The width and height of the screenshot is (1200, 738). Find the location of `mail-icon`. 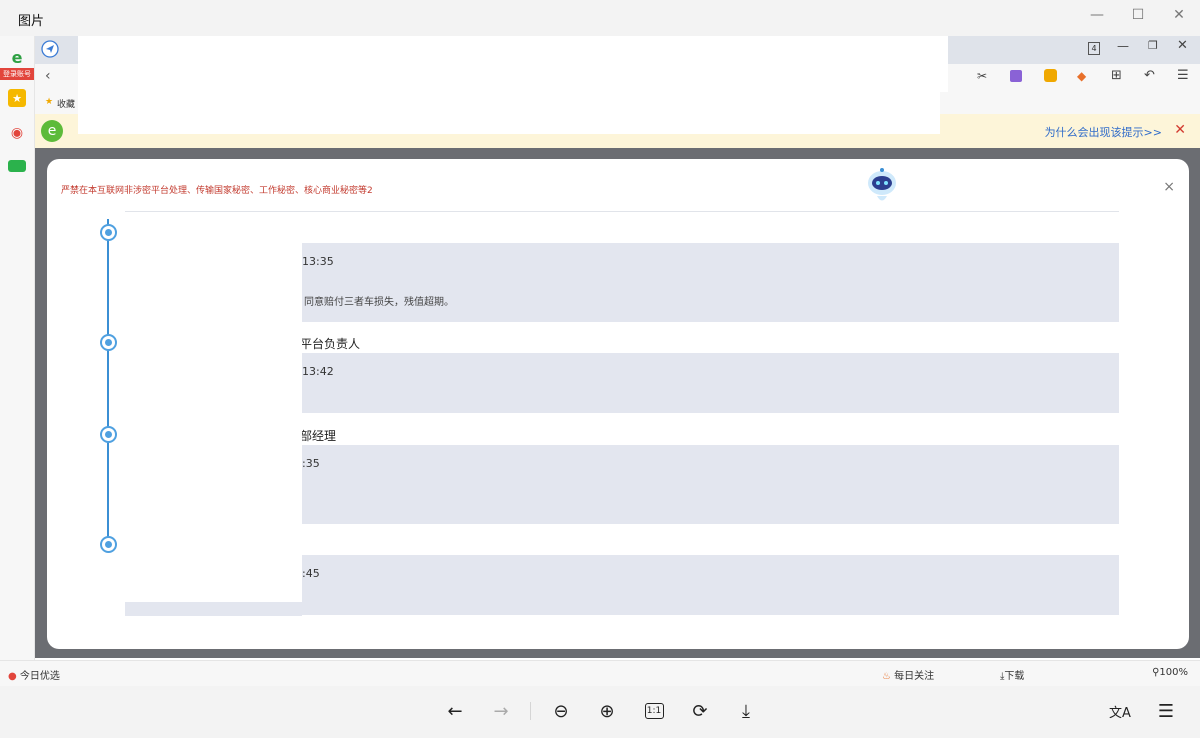

mail-icon is located at coordinates (17, 166).